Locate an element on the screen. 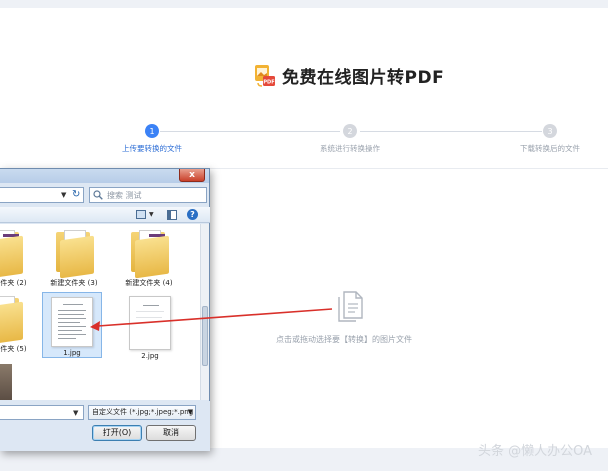 Image resolution: width=608 pixels, height=471 pixels. close-button: x is located at coordinates (192, 175).